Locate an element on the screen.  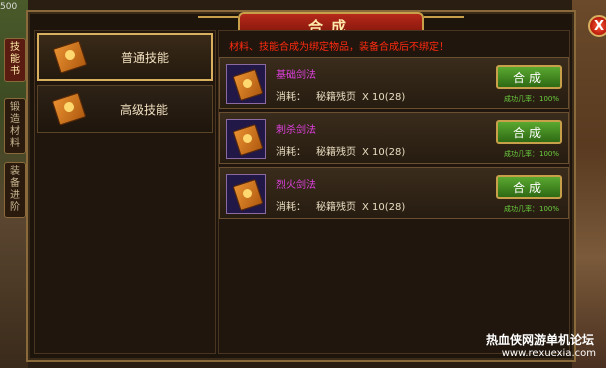
close-button: X is located at coordinates (597, 26).